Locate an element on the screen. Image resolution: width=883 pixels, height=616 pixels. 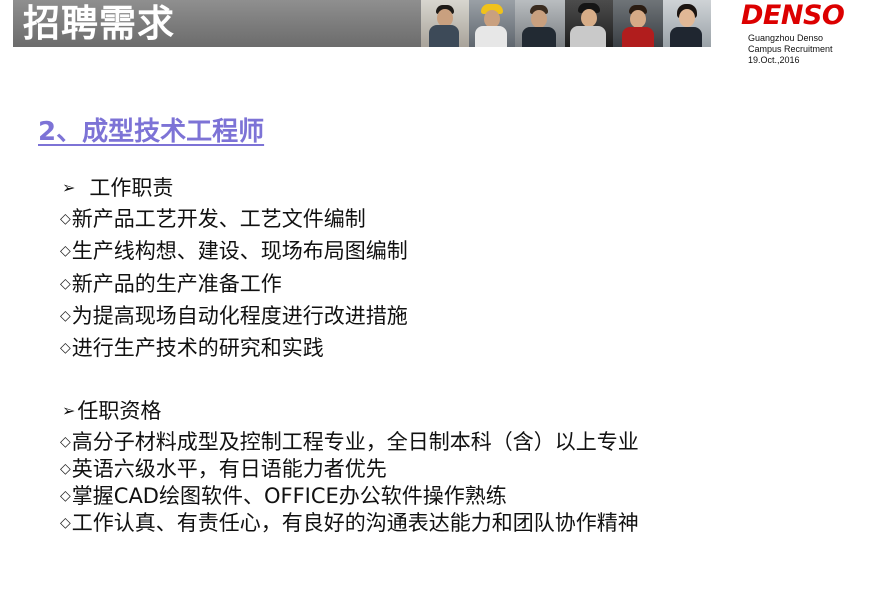
duty-item-text: 为提高现场自动化程度进行改进措施 is located at coordinates (239, 316).